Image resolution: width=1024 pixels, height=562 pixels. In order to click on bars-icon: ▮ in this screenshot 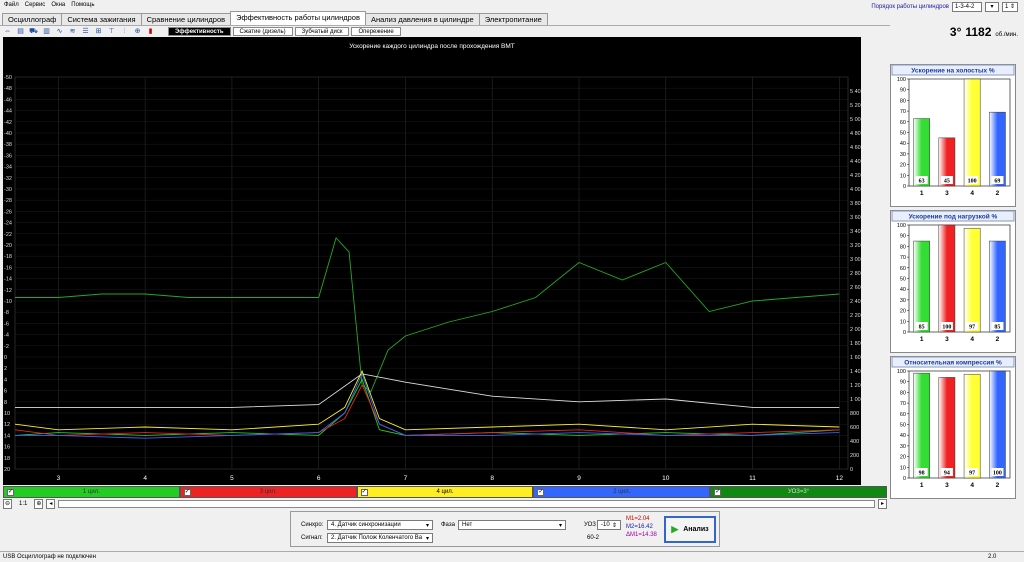, I will do `click(150, 31)`.